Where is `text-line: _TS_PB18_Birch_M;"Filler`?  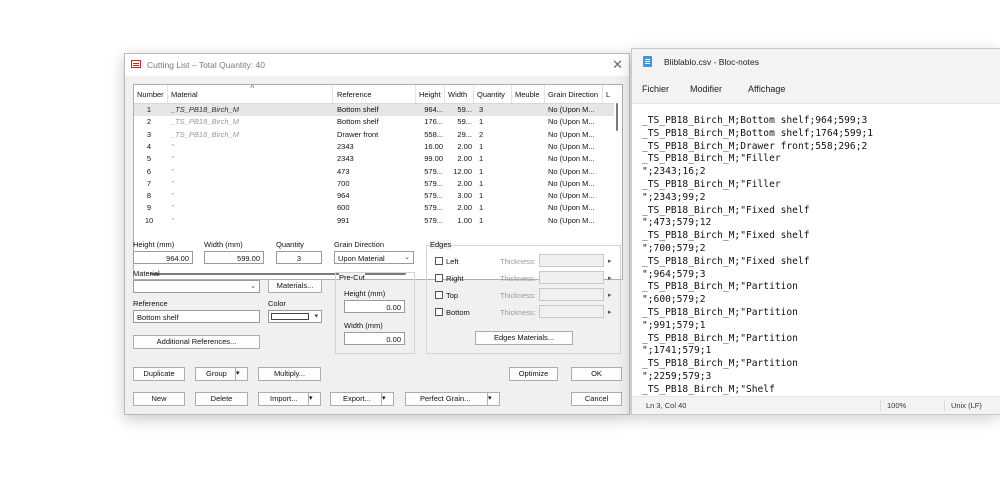
text-line: _TS_PB18_Birch_M;"Filler is located at coordinates (711, 184).